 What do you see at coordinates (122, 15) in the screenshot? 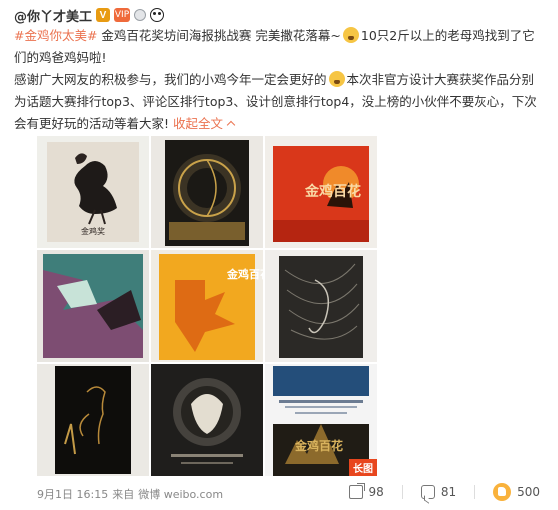
I see `vip-icon: VIP` at bounding box center [122, 15].